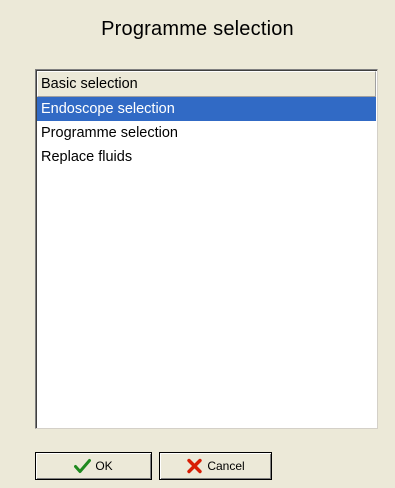 The height and width of the screenshot is (488, 395). Describe the element at coordinates (93, 466) in the screenshot. I see `ok-button: OK` at that location.